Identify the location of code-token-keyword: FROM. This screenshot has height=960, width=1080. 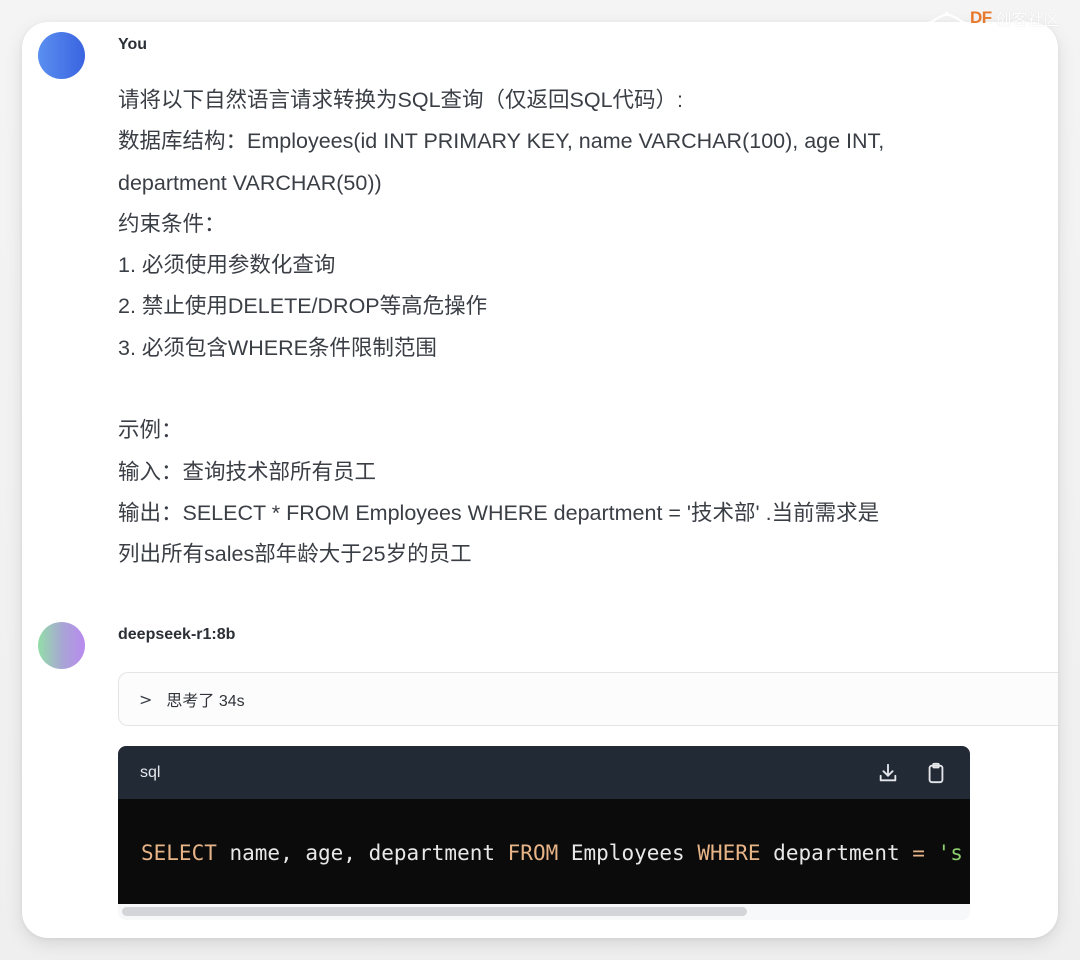
(533, 852).